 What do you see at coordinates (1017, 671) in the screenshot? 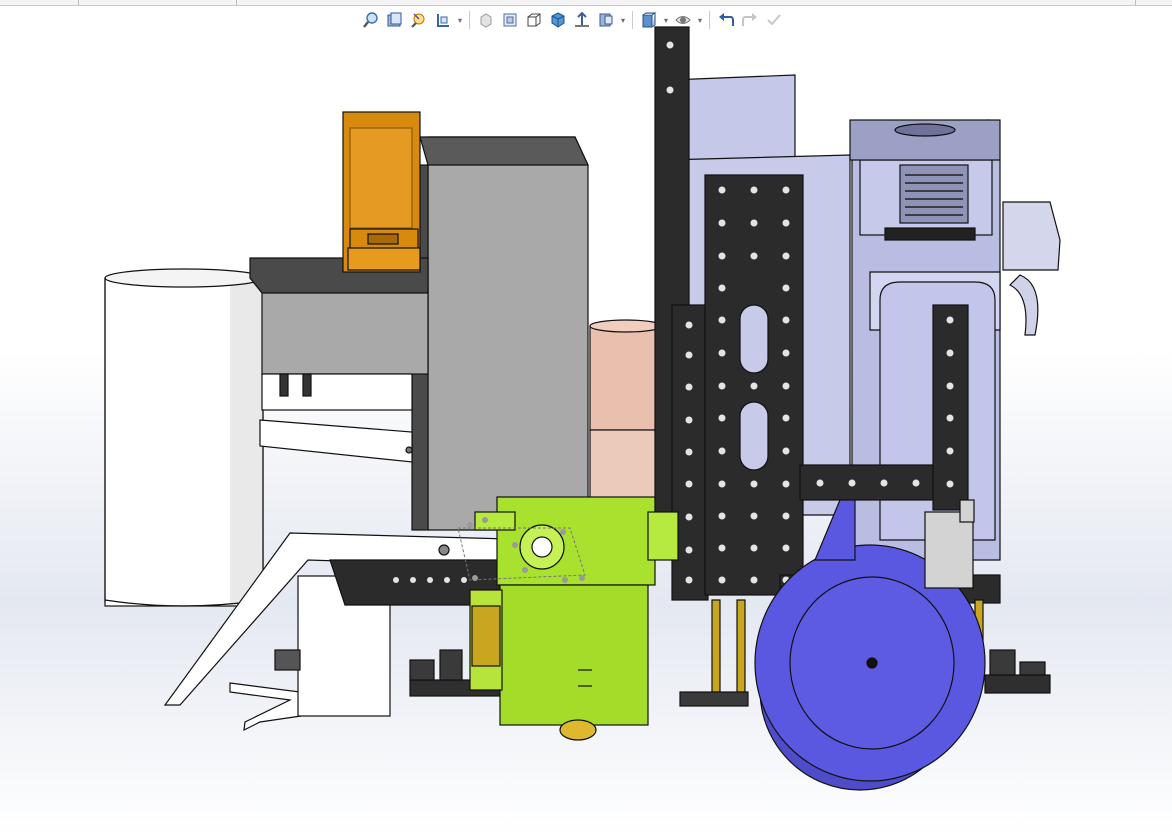
I see `circuit-board-right` at bounding box center [1017, 671].